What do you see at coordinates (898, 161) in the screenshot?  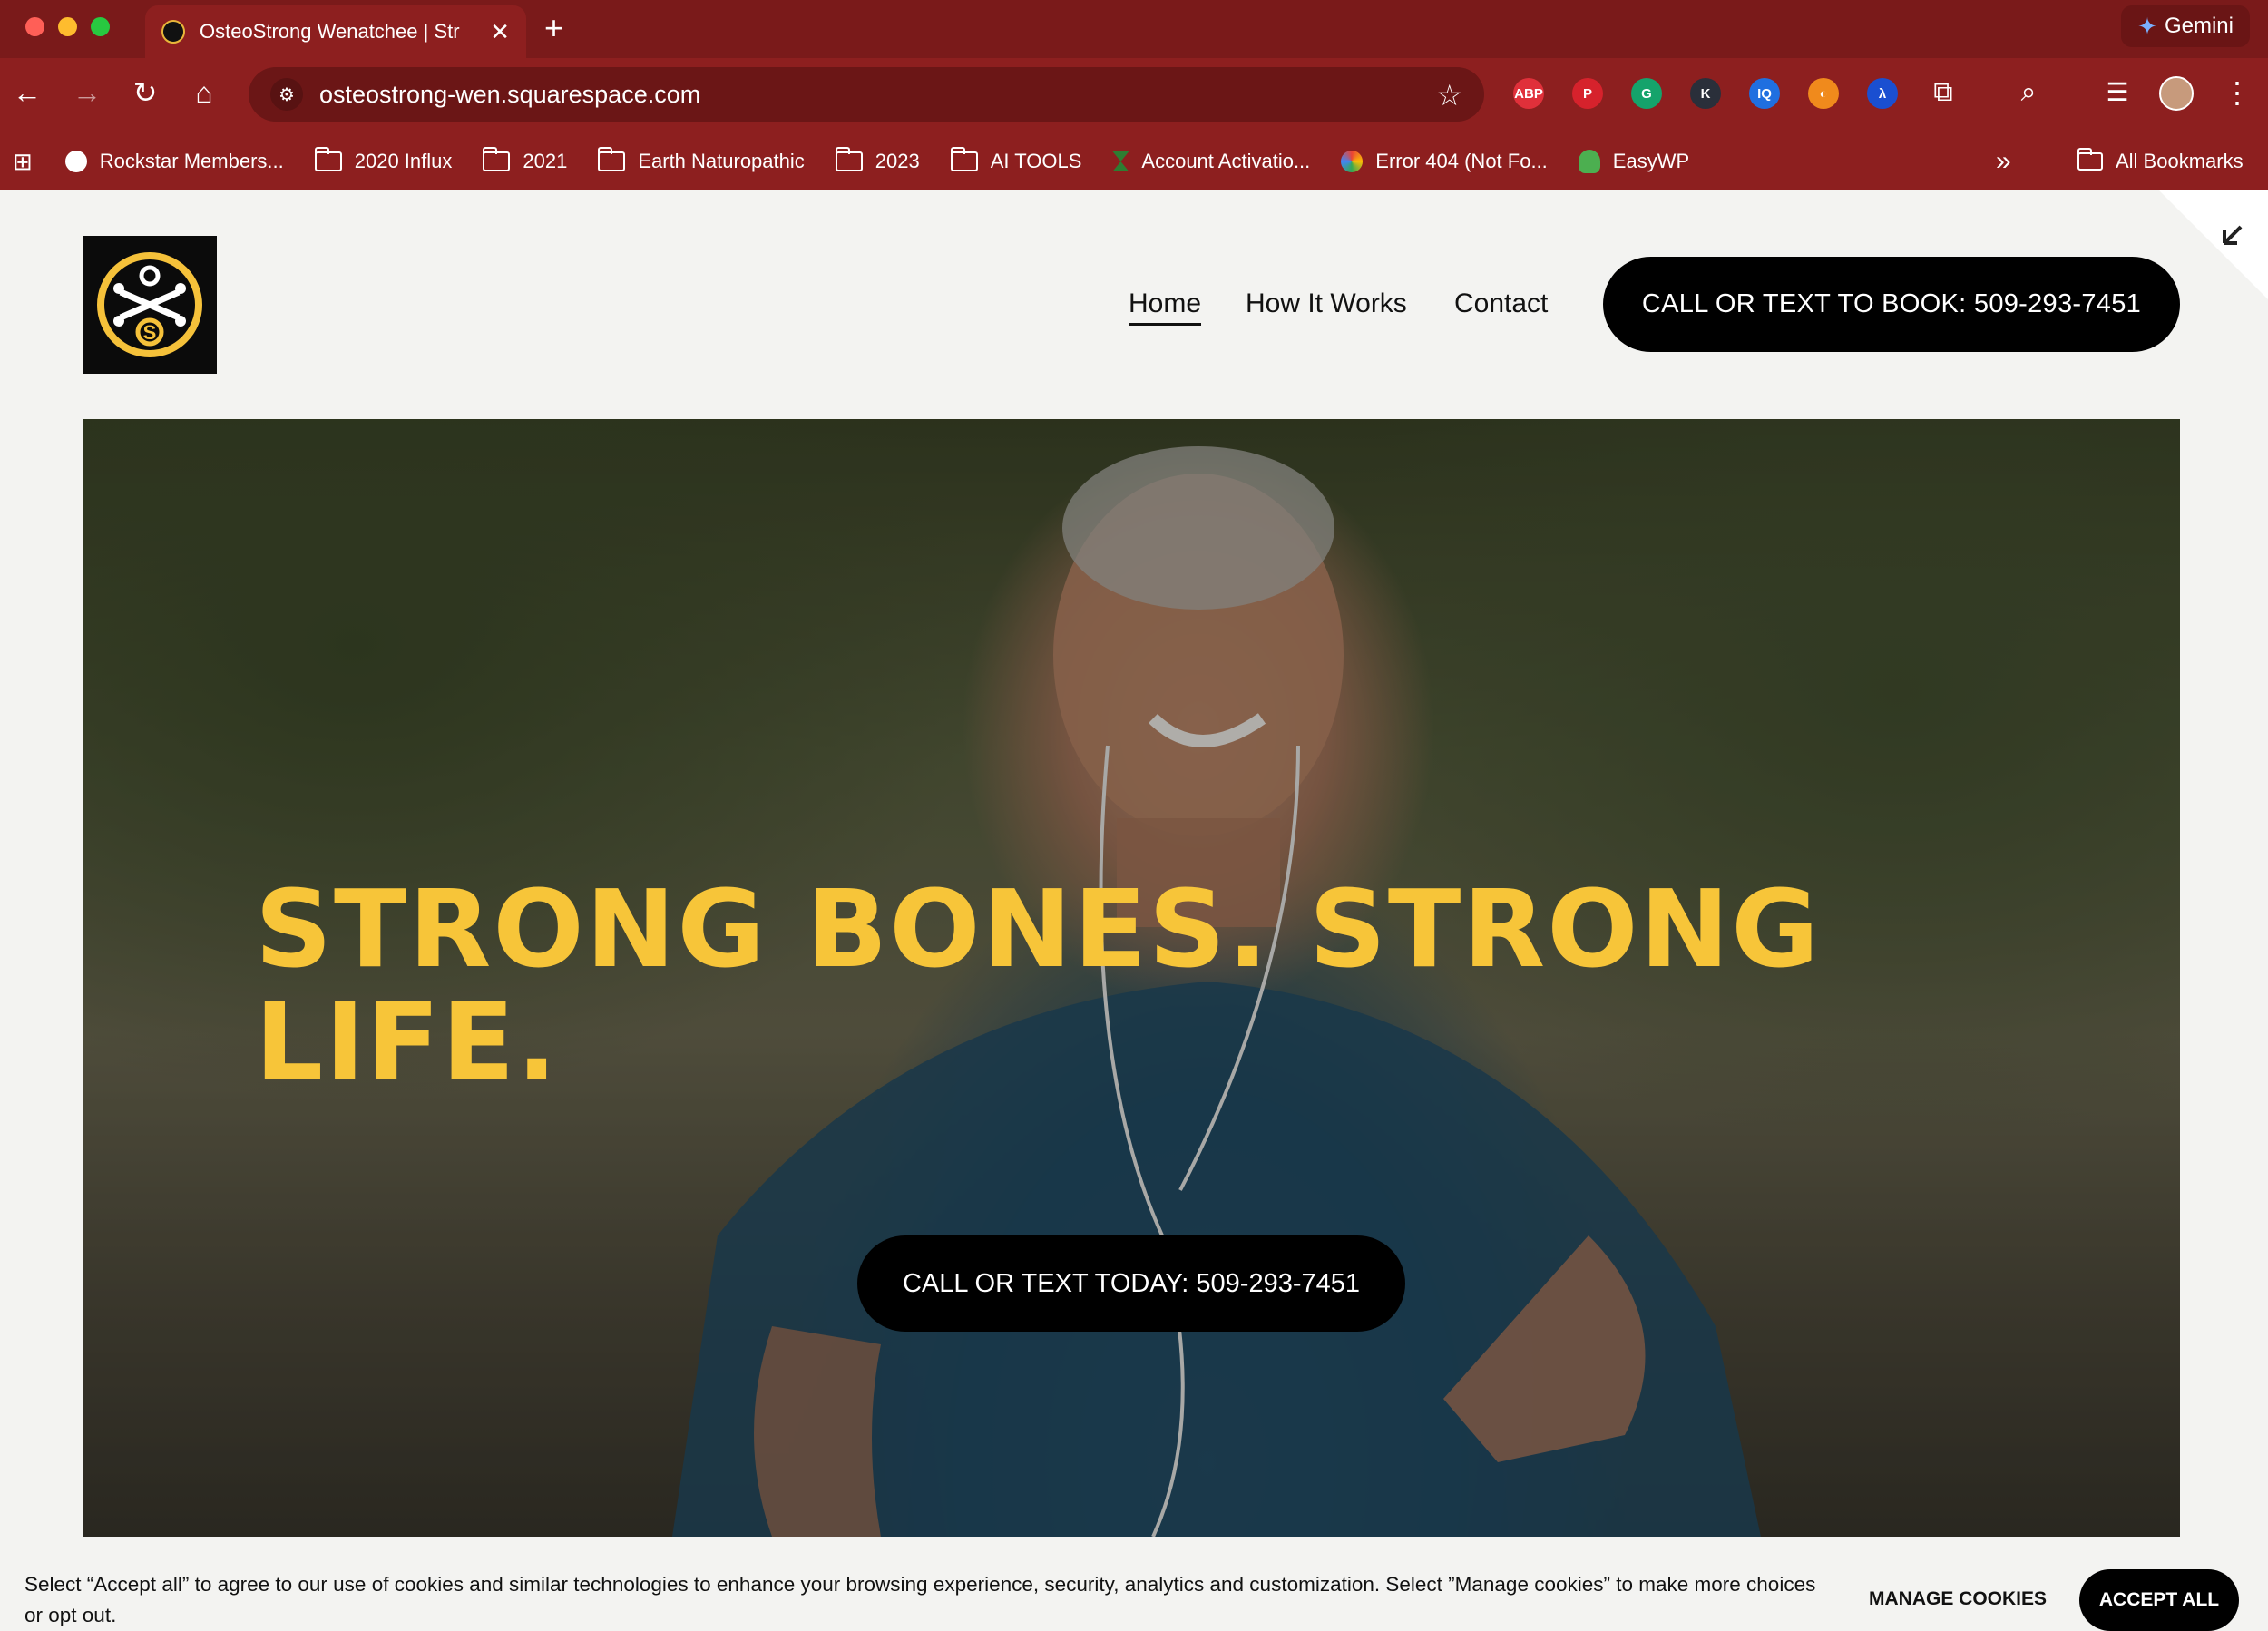 I see `bookmark-label: 2023` at bounding box center [898, 161].